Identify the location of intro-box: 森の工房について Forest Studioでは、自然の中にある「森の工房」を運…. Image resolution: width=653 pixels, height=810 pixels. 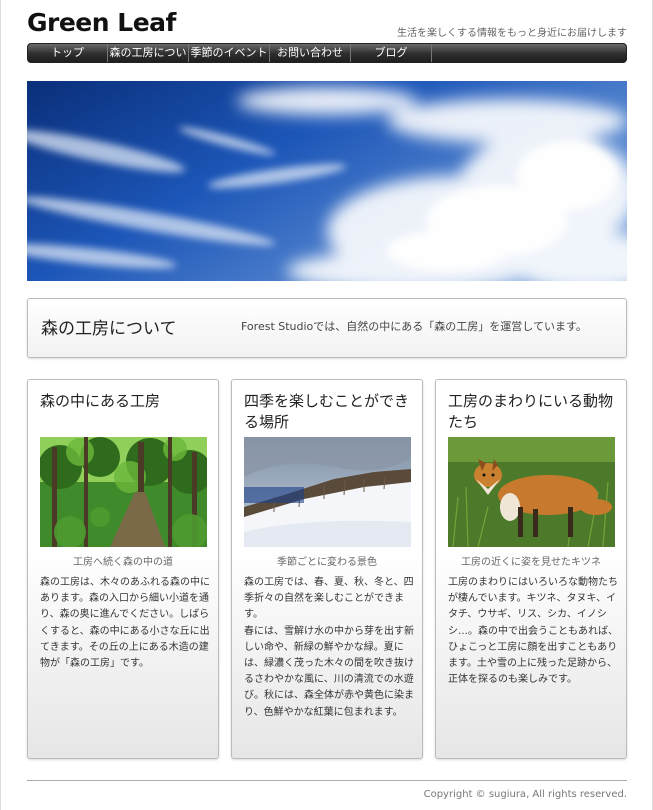
(327, 328).